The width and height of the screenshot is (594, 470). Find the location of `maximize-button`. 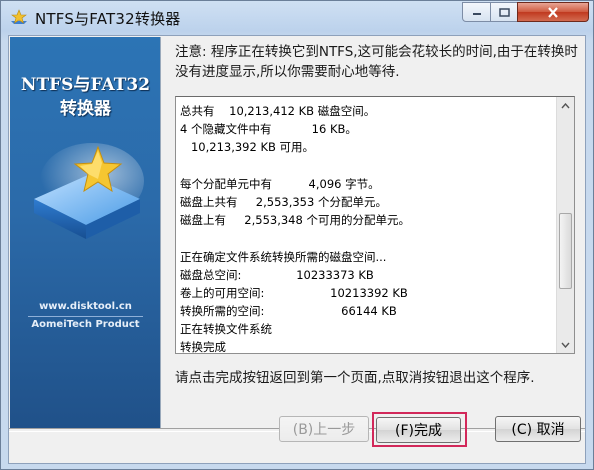

maximize-button is located at coordinates (504, 12).